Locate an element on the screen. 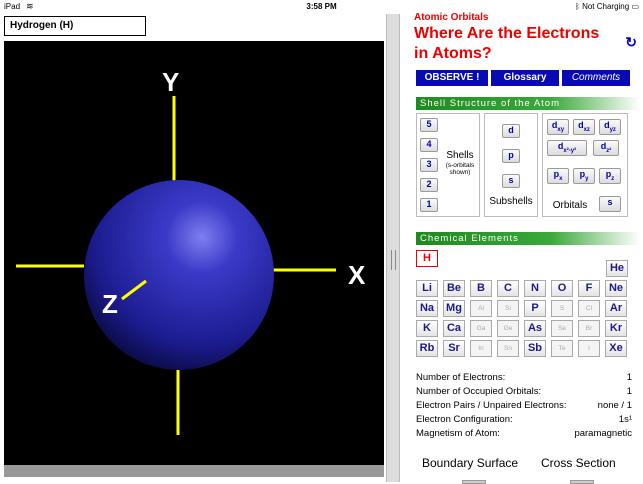 This screenshot has width=643, height=484. info-label: Magnetism of Atom: is located at coordinates (458, 433).